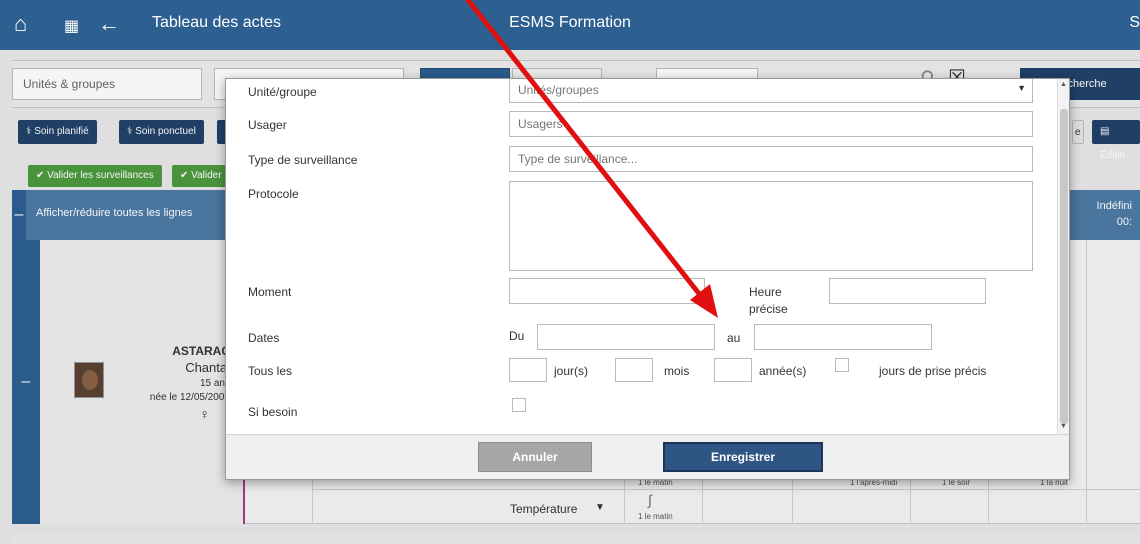 The height and width of the screenshot is (544, 1140). I want to click on date-from-input, so click(626, 337).